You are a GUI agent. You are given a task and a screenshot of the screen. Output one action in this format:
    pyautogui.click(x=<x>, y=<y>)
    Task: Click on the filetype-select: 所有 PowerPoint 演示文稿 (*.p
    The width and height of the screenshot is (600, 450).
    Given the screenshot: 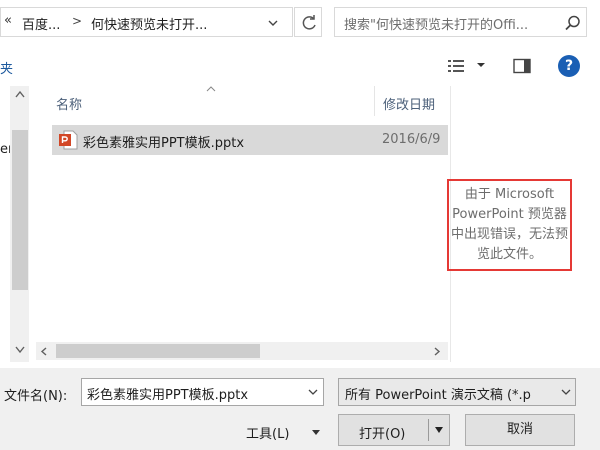 What is the action you would take?
    pyautogui.click(x=457, y=392)
    